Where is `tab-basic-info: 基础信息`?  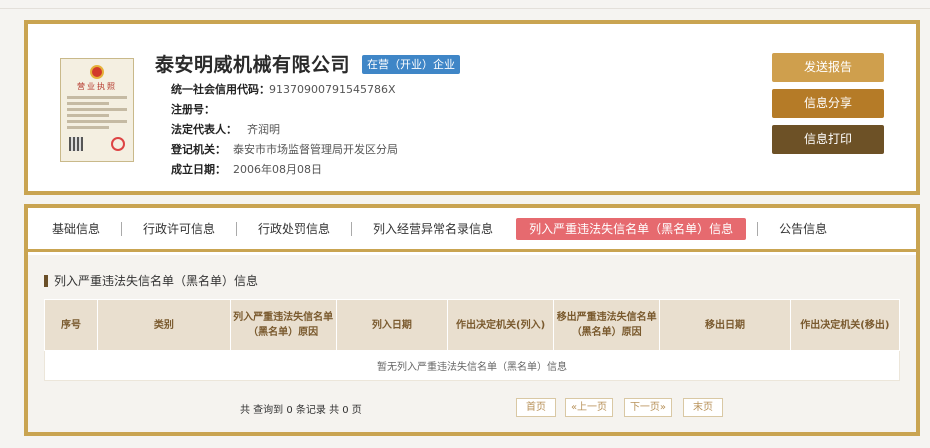 tab-basic-info: 基础信息 is located at coordinates (76, 229).